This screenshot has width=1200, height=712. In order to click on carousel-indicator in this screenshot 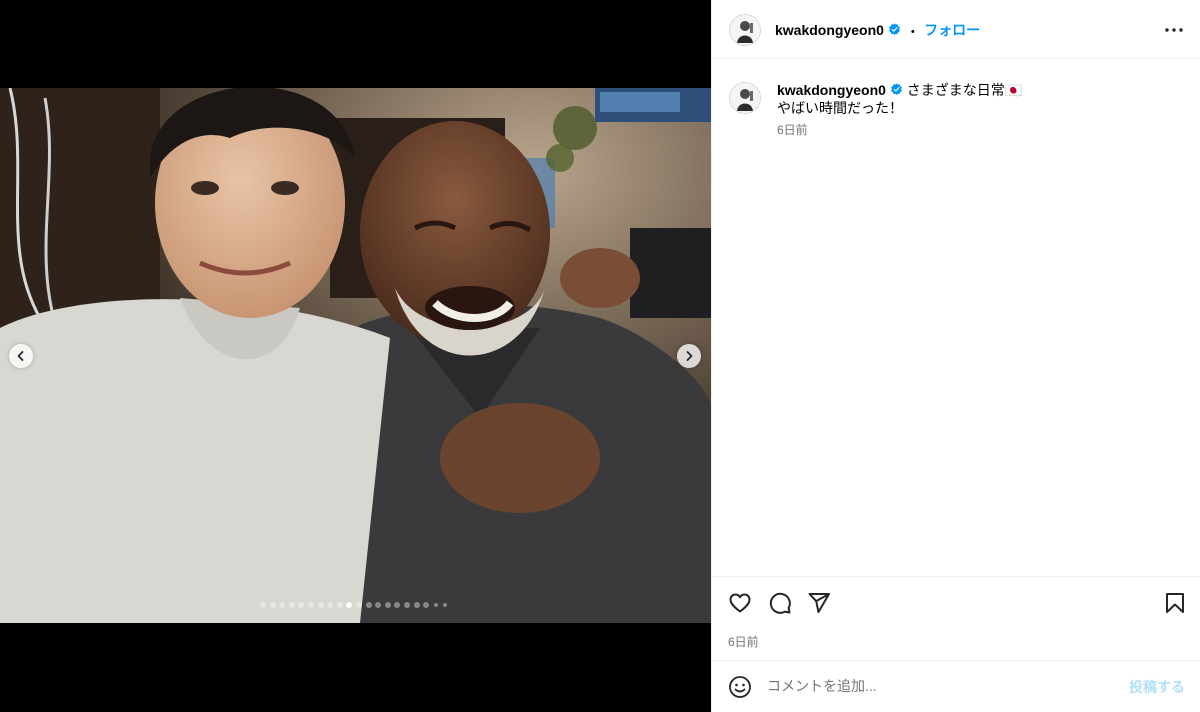, I will do `click(355, 606)`.